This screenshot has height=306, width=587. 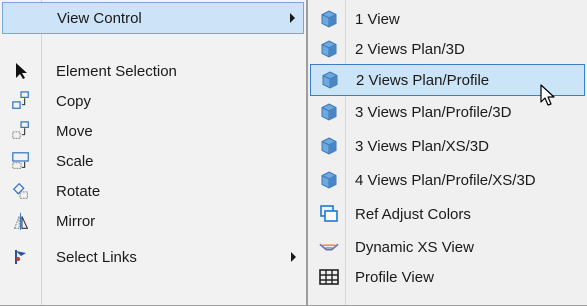 I want to click on submenu-item-label: 4 Views Plan/Profile/XS/3D, so click(x=445, y=180).